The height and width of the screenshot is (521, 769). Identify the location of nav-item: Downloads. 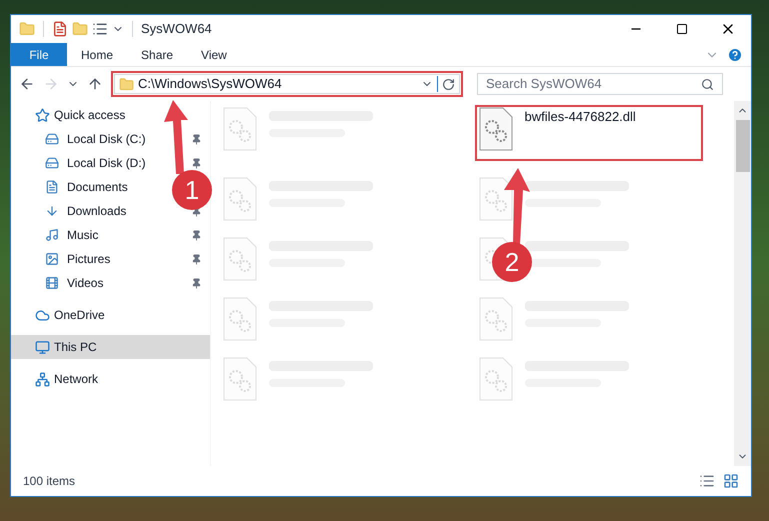
(96, 211).